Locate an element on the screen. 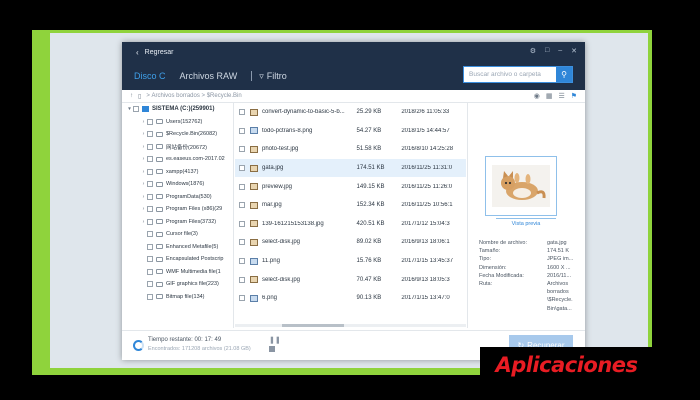 The height and width of the screenshot is (400, 700). tree-item: › 网站备份(20672) is located at coordinates (177, 147).